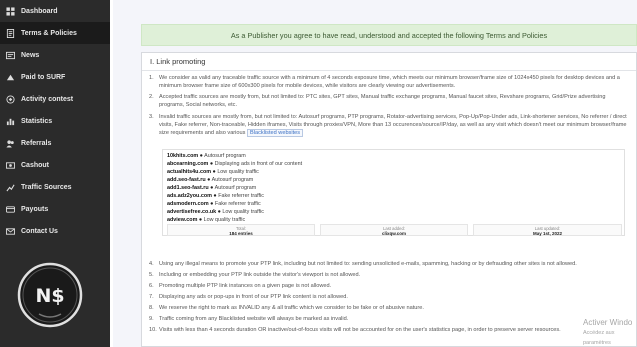 The width and height of the screenshot is (637, 347). What do you see at coordinates (213, 172) in the screenshot?
I see `list-item: actualhits4u.com ● Low quality traffic` at bounding box center [213, 172].